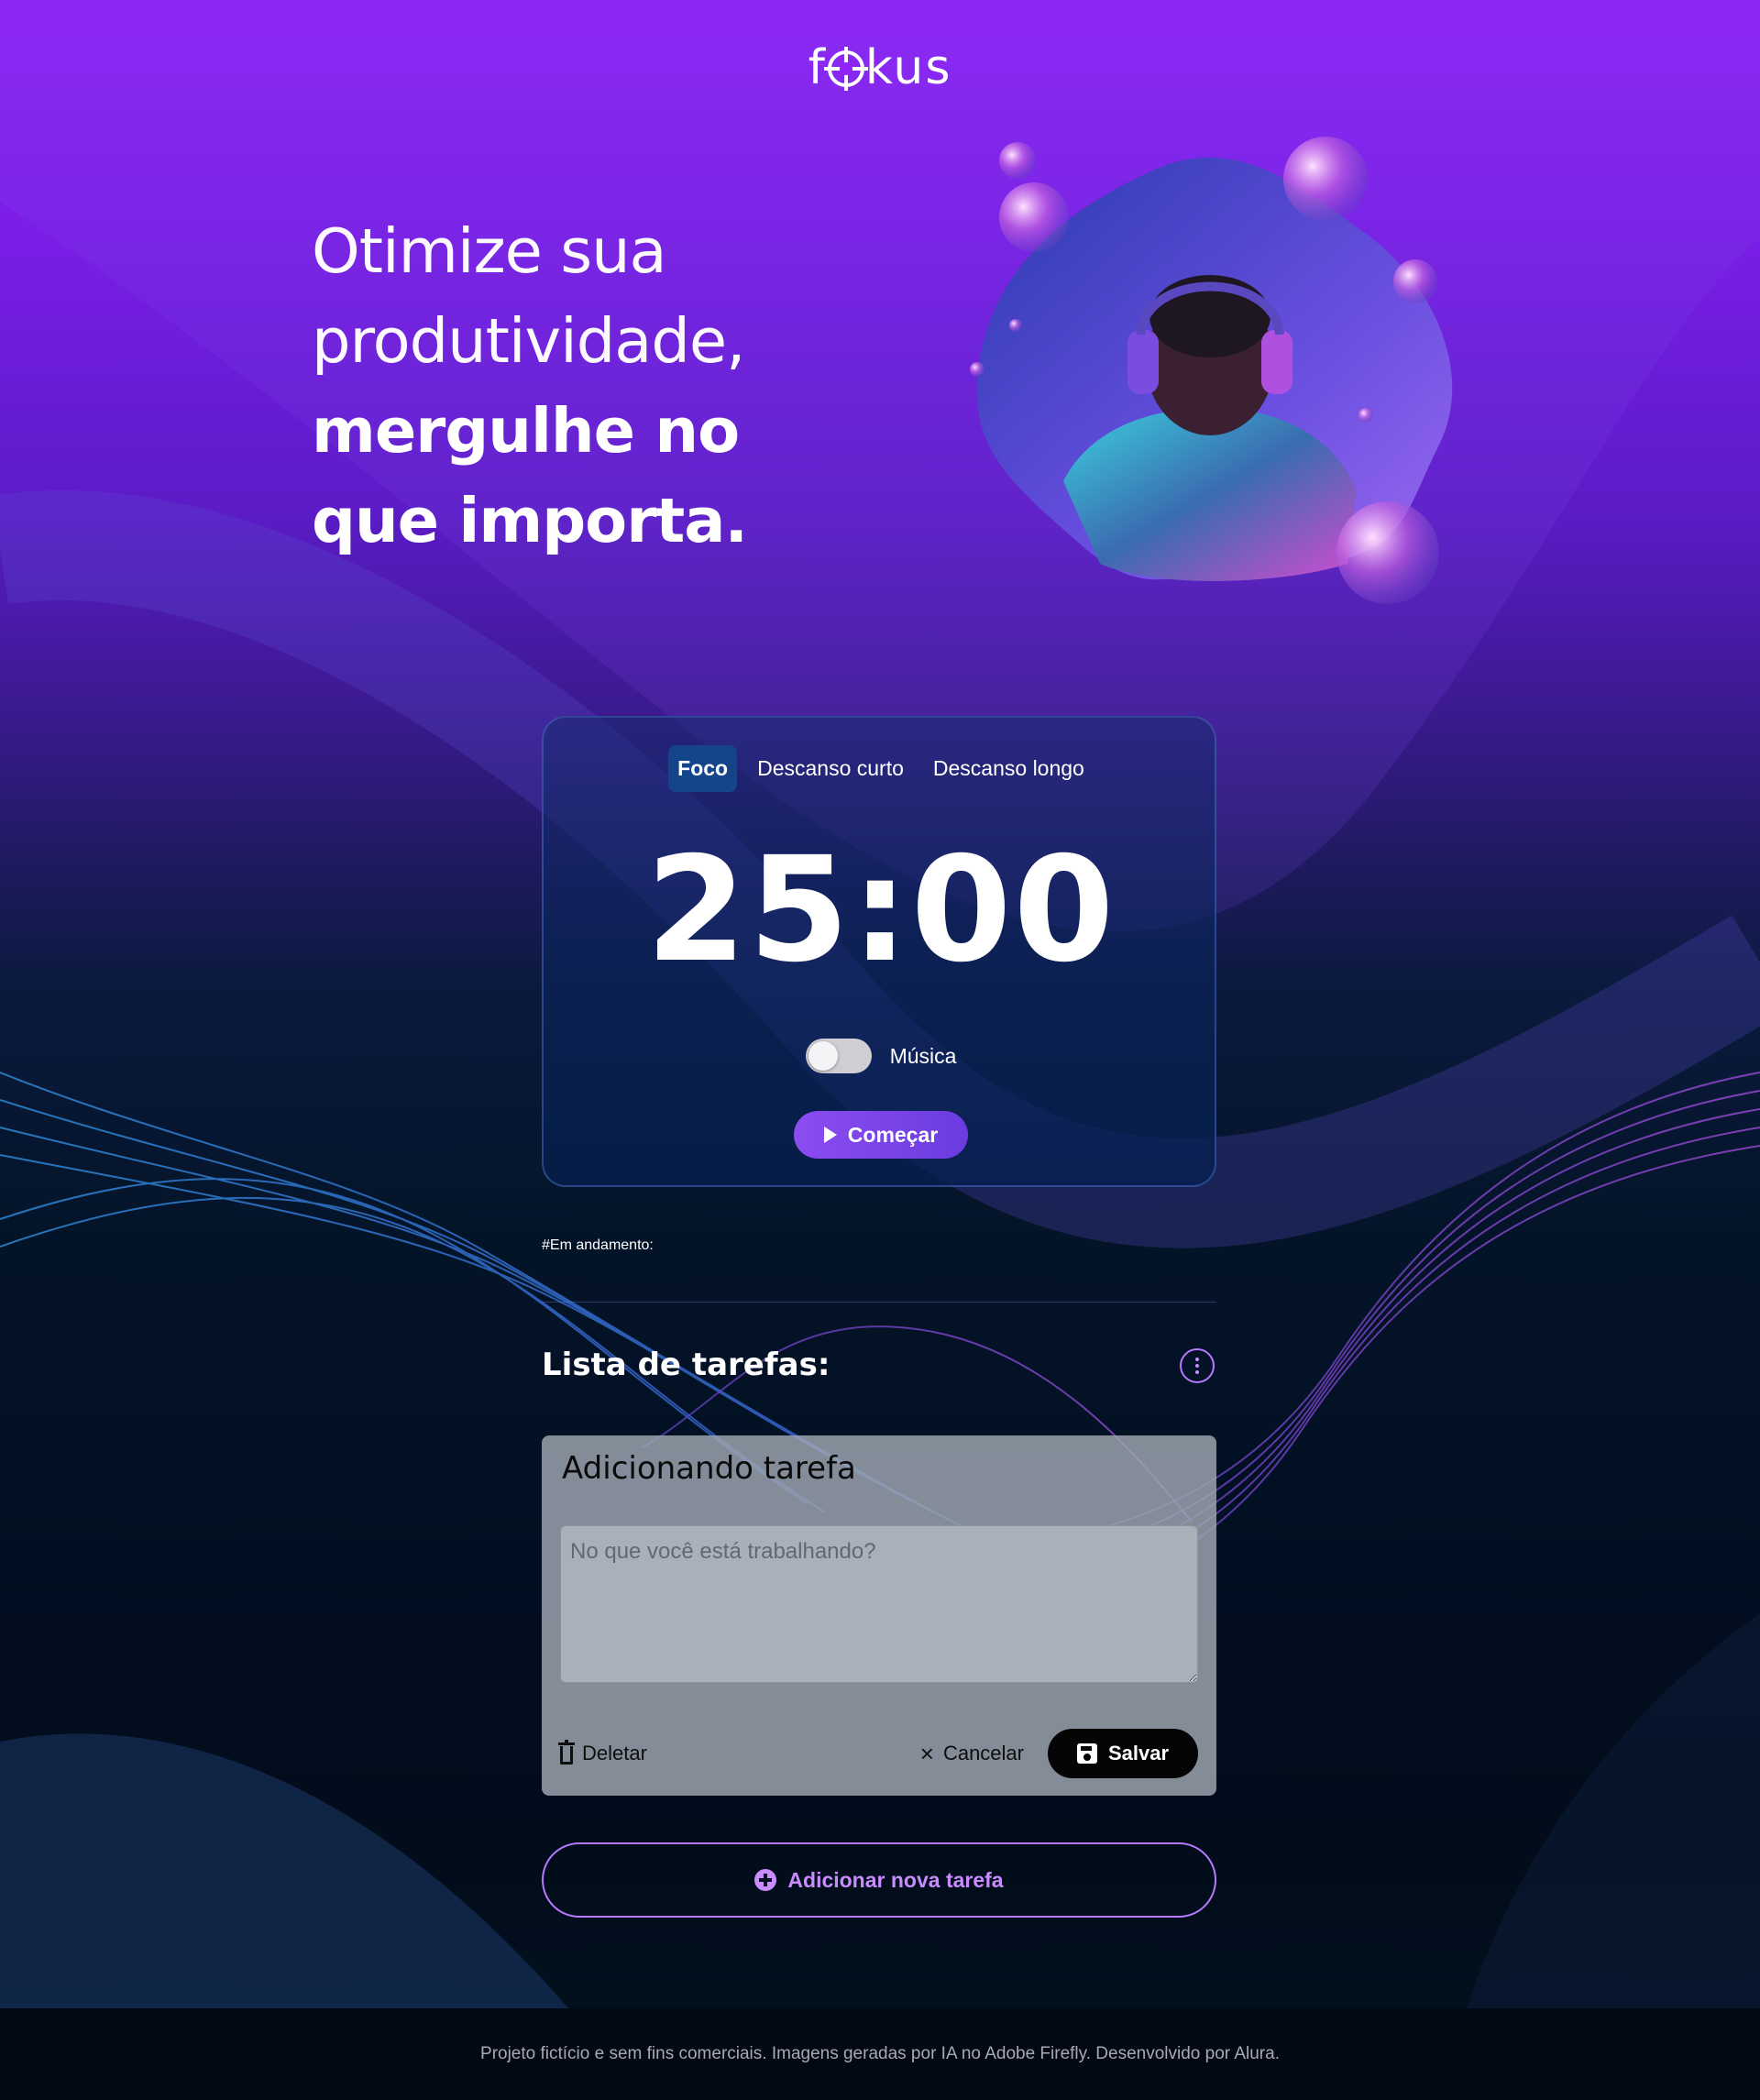  I want to click on save-button-label: Salvar, so click(1138, 1753).